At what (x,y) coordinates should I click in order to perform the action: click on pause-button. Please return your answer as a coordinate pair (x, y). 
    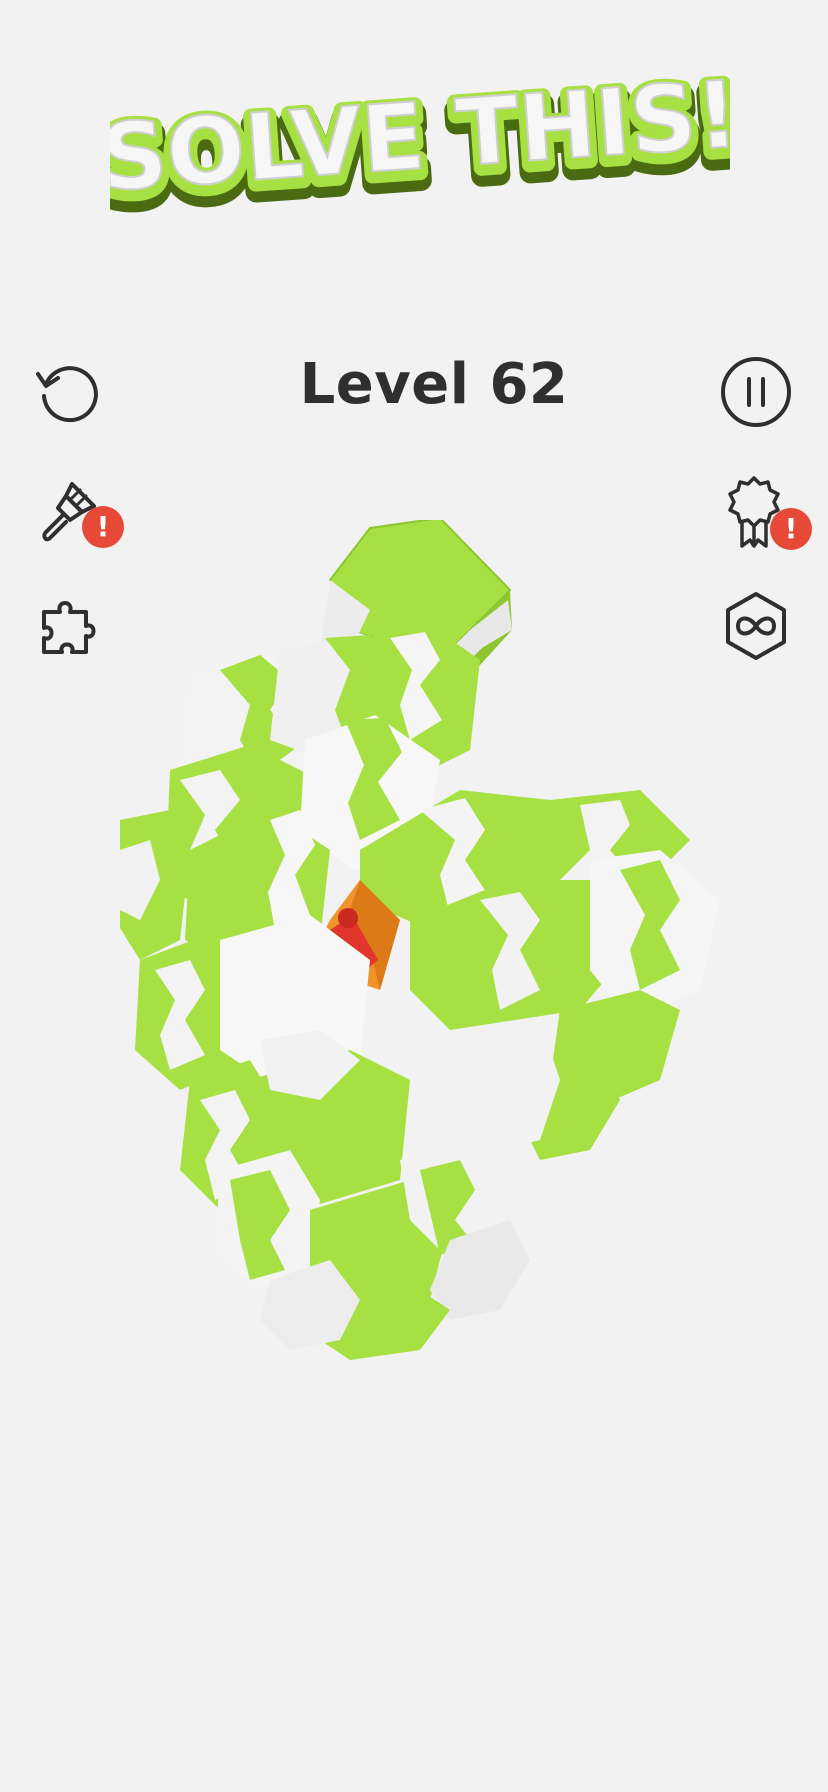
    Looking at the image, I should click on (756, 392).